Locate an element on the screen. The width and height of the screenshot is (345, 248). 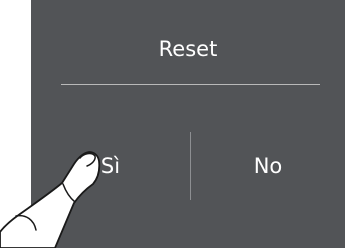
yes-button: Sì is located at coordinates (110, 166).